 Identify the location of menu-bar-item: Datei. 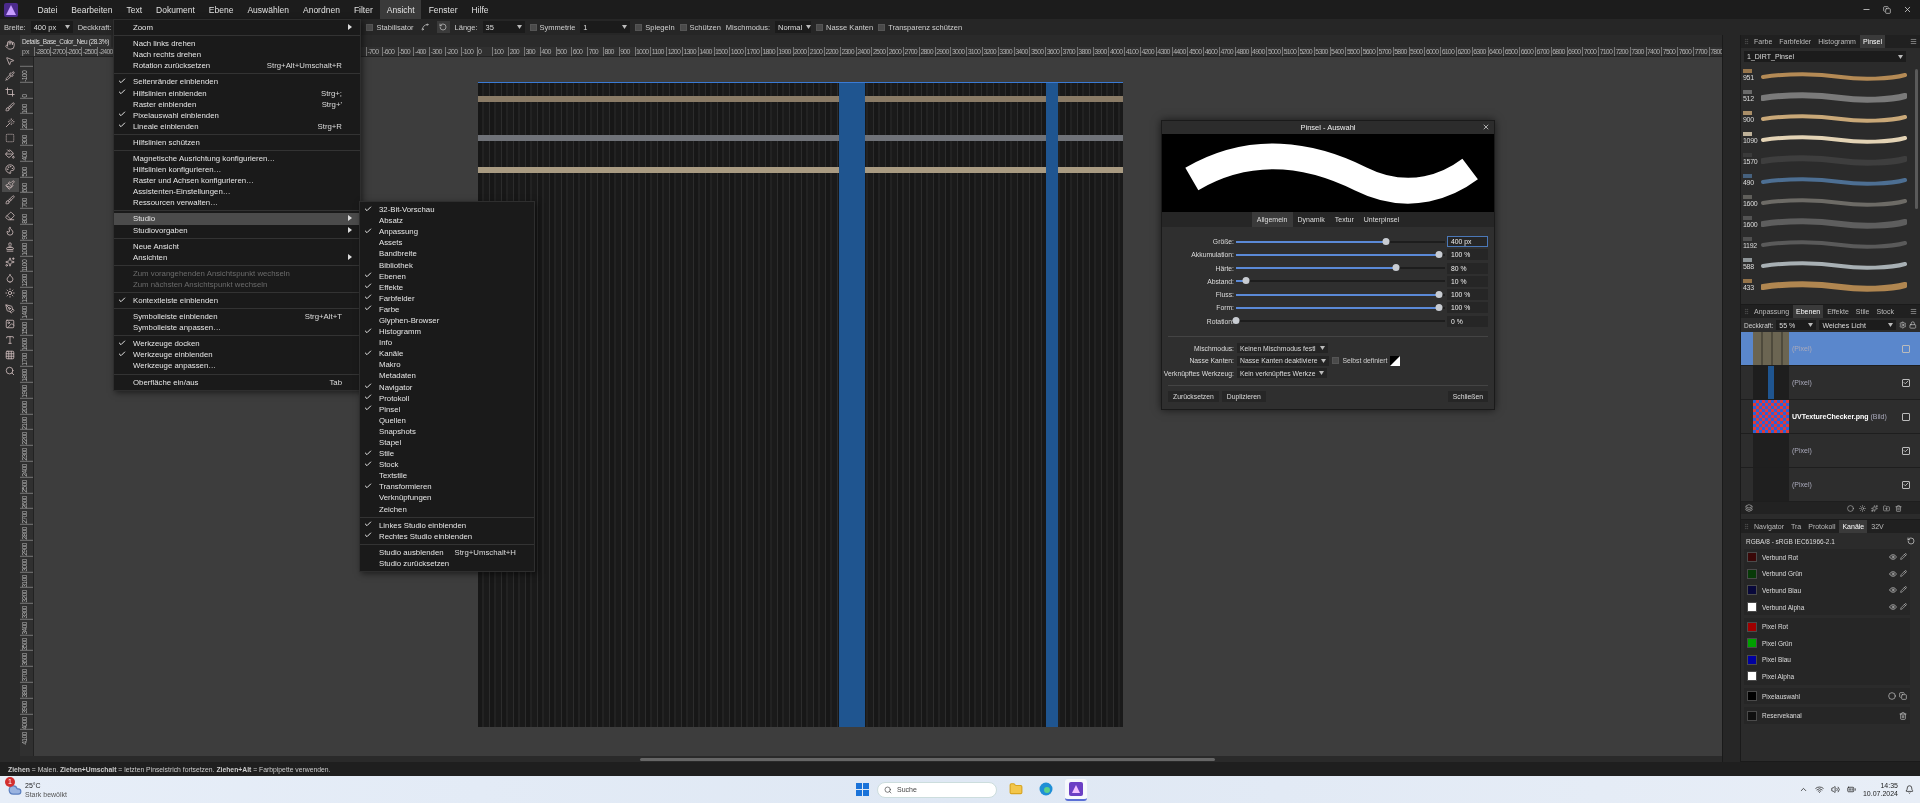
(47, 9).